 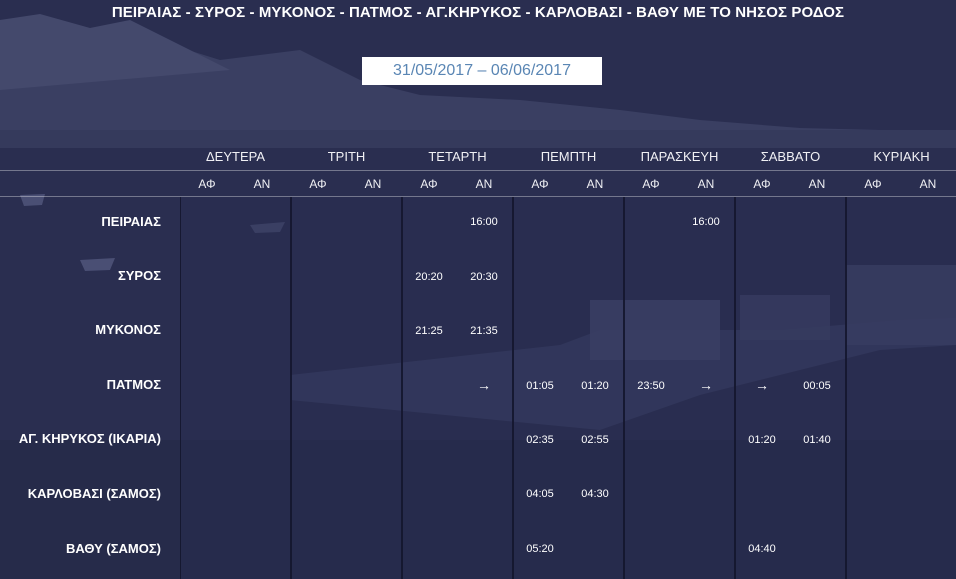 I want to click on day-column-sunday, so click(x=901, y=388).